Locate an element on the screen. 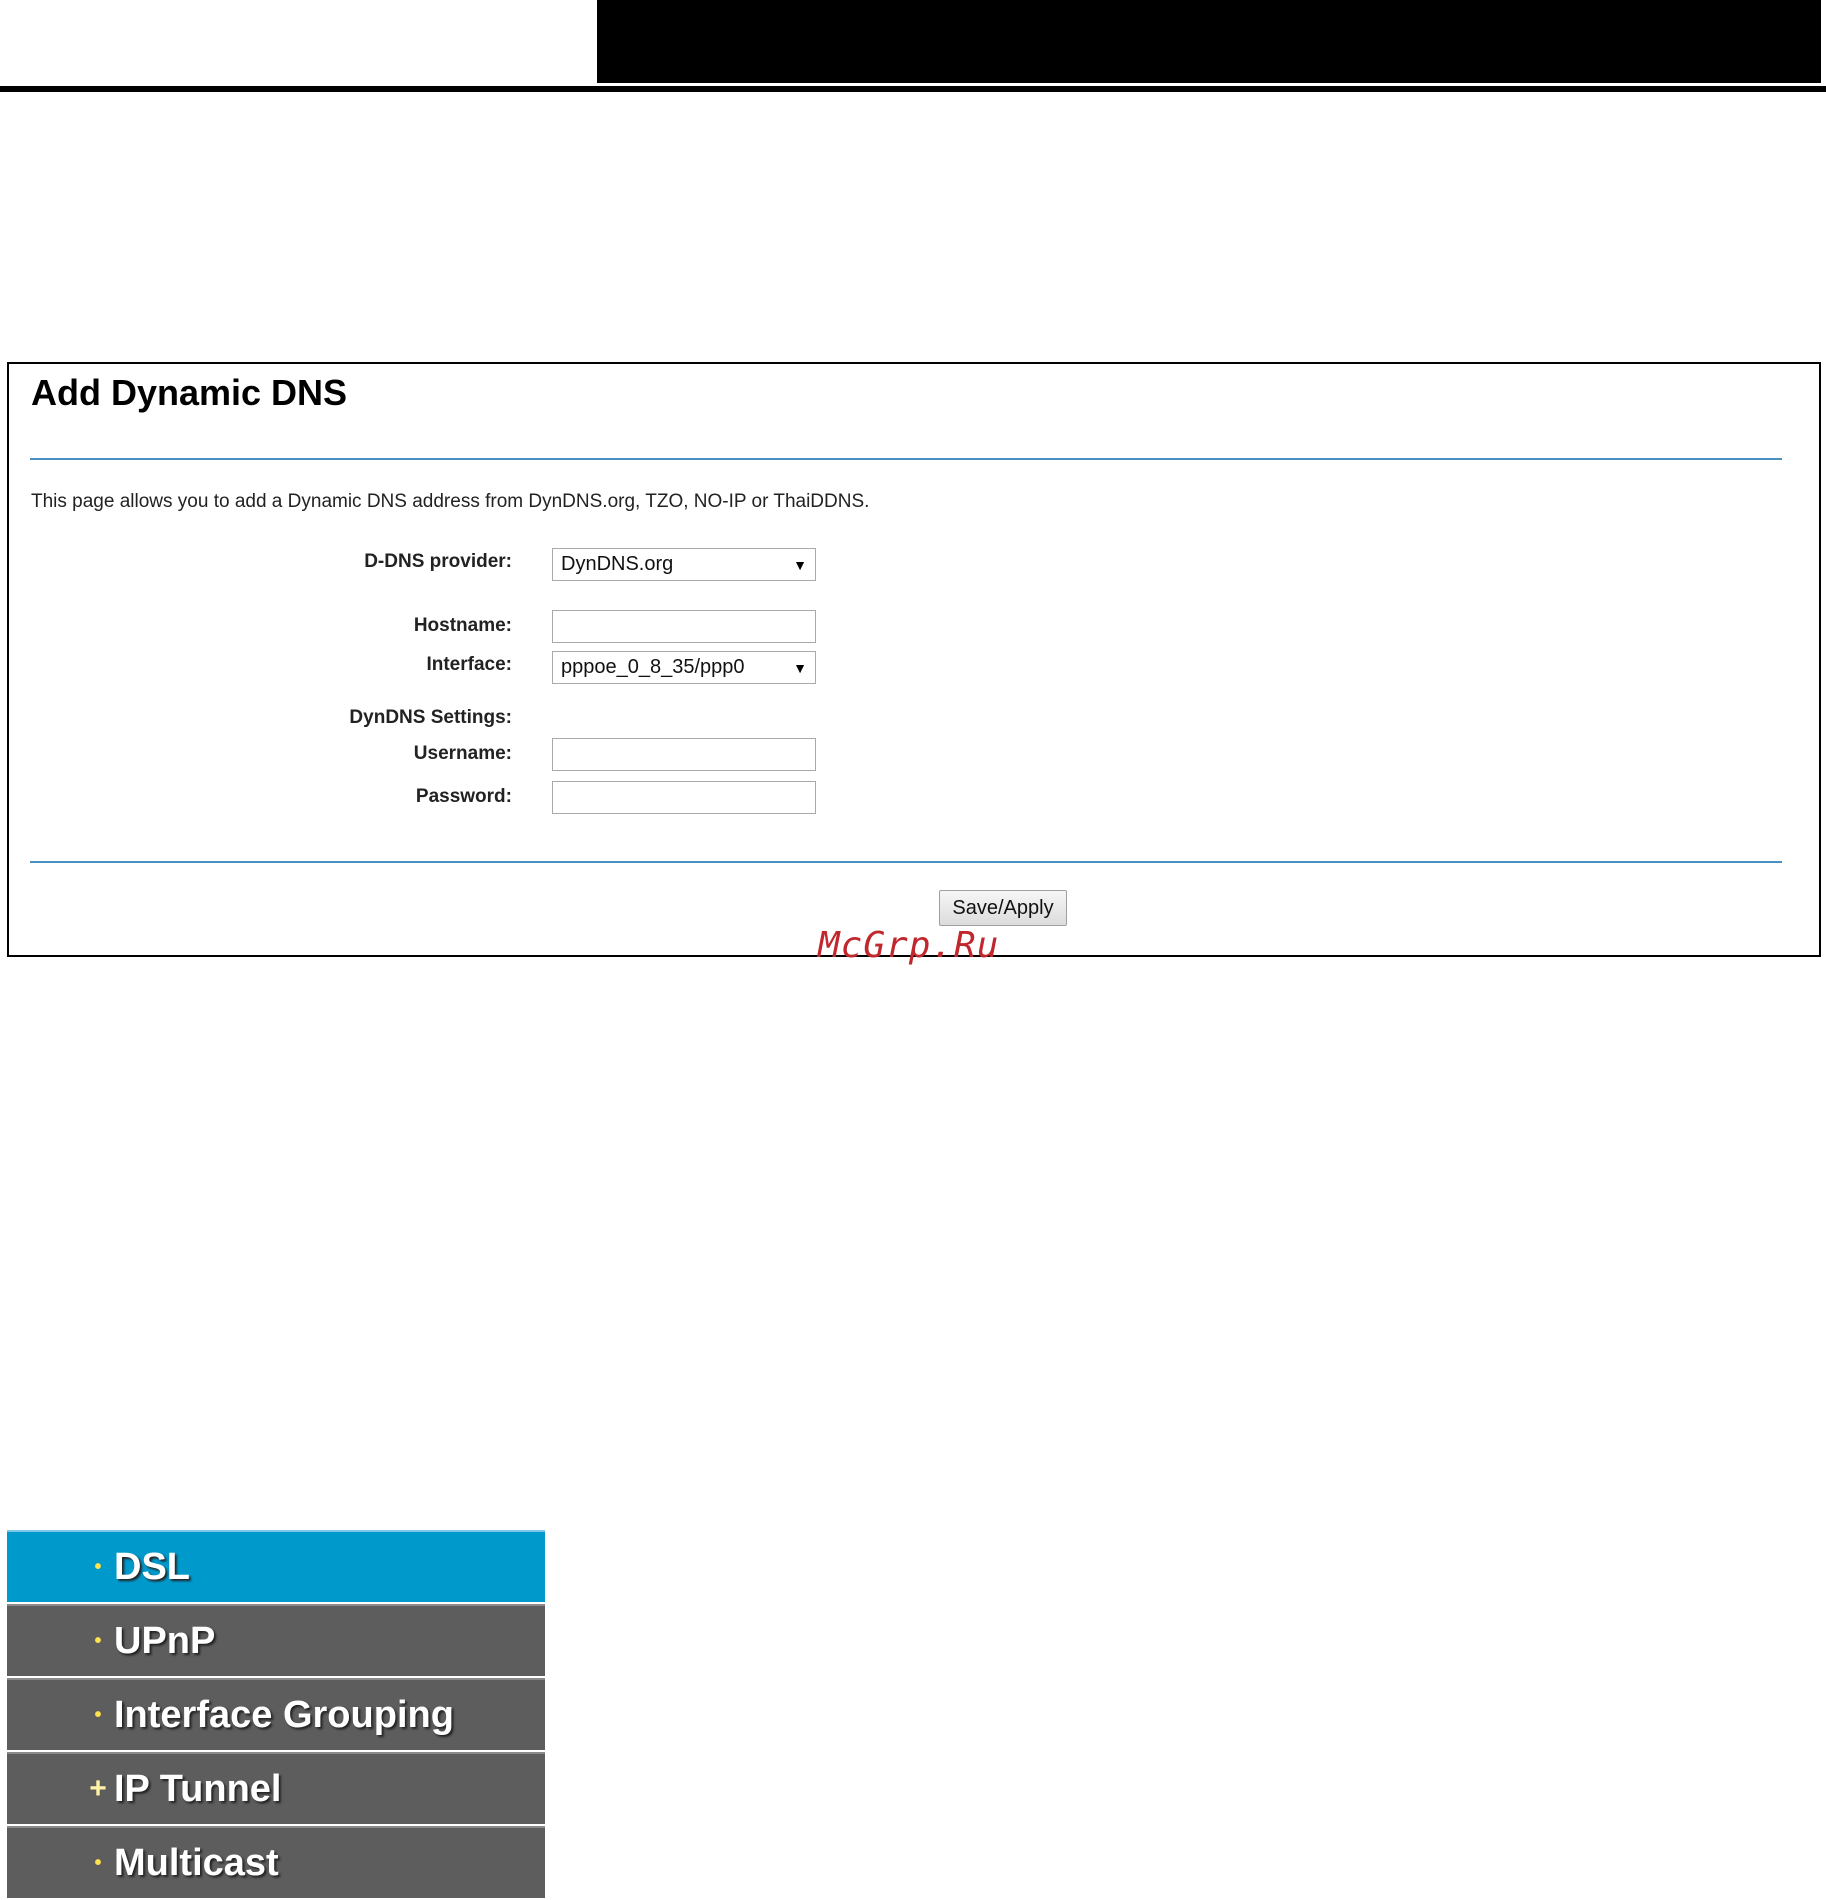  title-divider is located at coordinates (906, 459).